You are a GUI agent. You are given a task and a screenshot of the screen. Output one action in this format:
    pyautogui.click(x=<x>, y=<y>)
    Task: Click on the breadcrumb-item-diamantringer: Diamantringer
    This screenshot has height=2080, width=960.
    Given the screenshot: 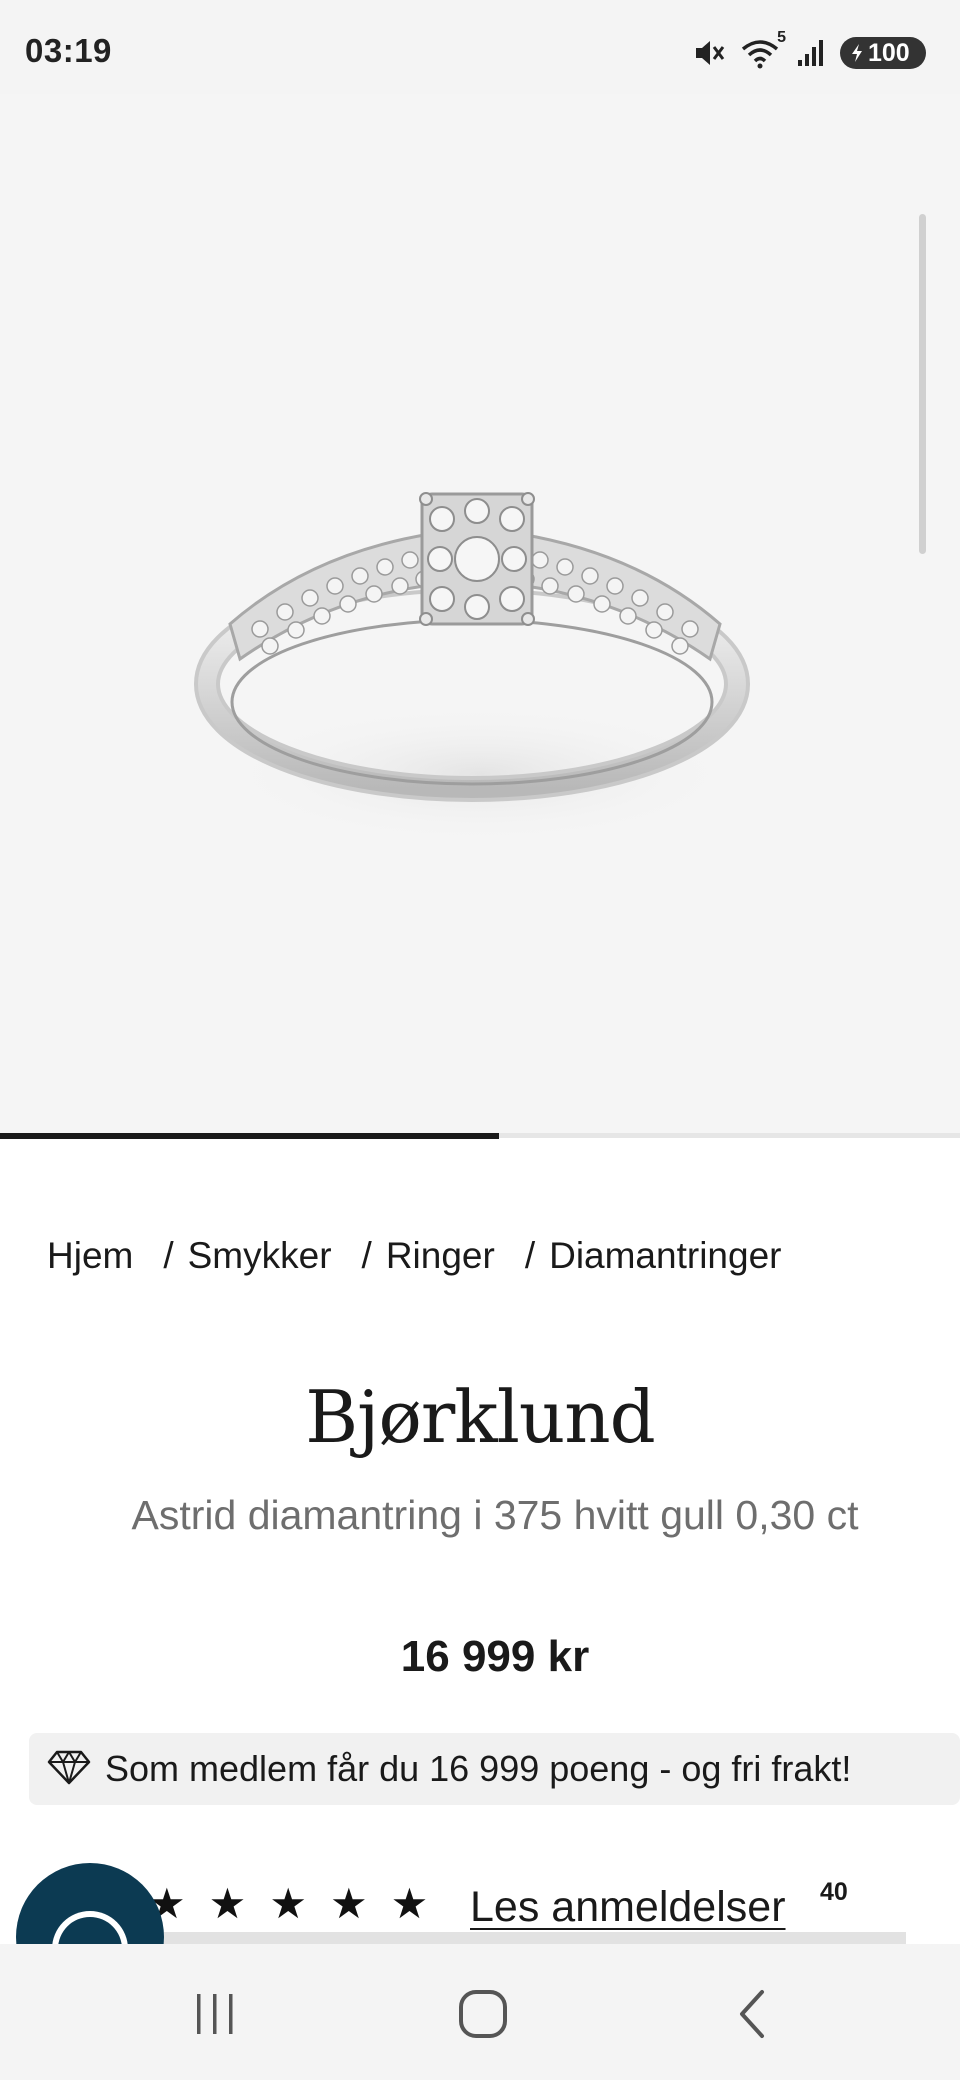 What is the action you would take?
    pyautogui.click(x=665, y=1256)
    